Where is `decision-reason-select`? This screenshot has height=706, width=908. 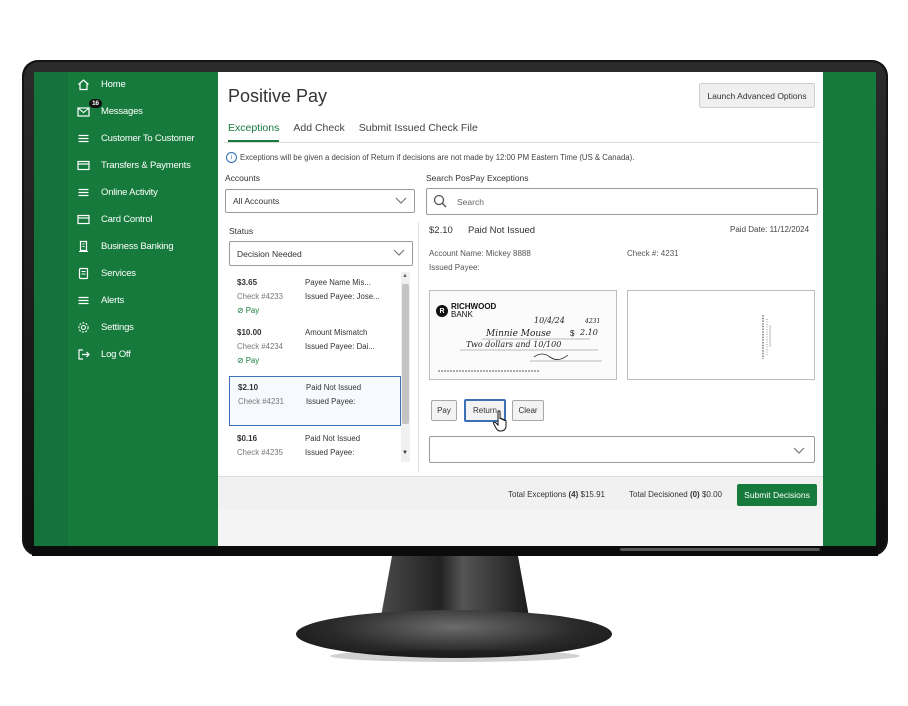 decision-reason-select is located at coordinates (622, 449).